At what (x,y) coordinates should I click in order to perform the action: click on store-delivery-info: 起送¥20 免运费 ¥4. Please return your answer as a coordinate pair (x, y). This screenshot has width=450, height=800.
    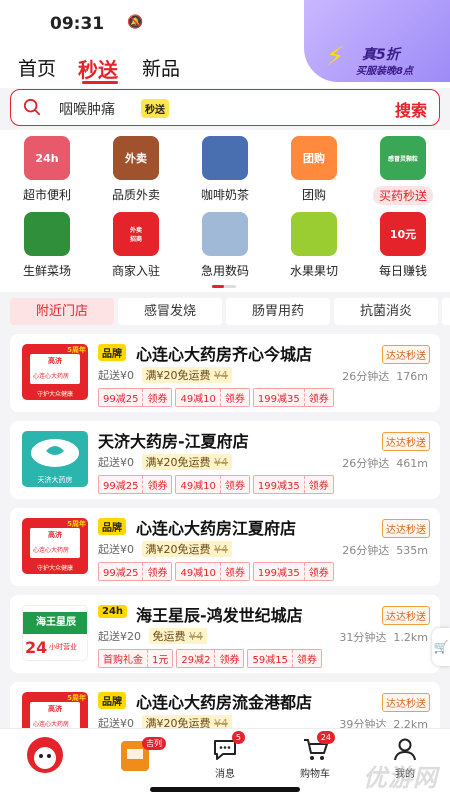
    Looking at the image, I should click on (152, 636).